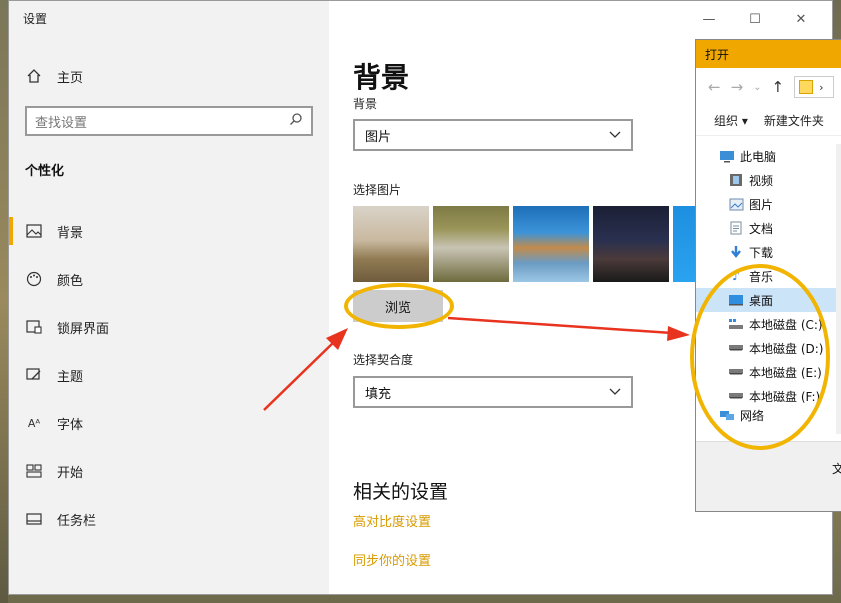 This screenshot has height=603, width=841. What do you see at coordinates (714, 87) in the screenshot?
I see `back-icon: ←` at bounding box center [714, 87].